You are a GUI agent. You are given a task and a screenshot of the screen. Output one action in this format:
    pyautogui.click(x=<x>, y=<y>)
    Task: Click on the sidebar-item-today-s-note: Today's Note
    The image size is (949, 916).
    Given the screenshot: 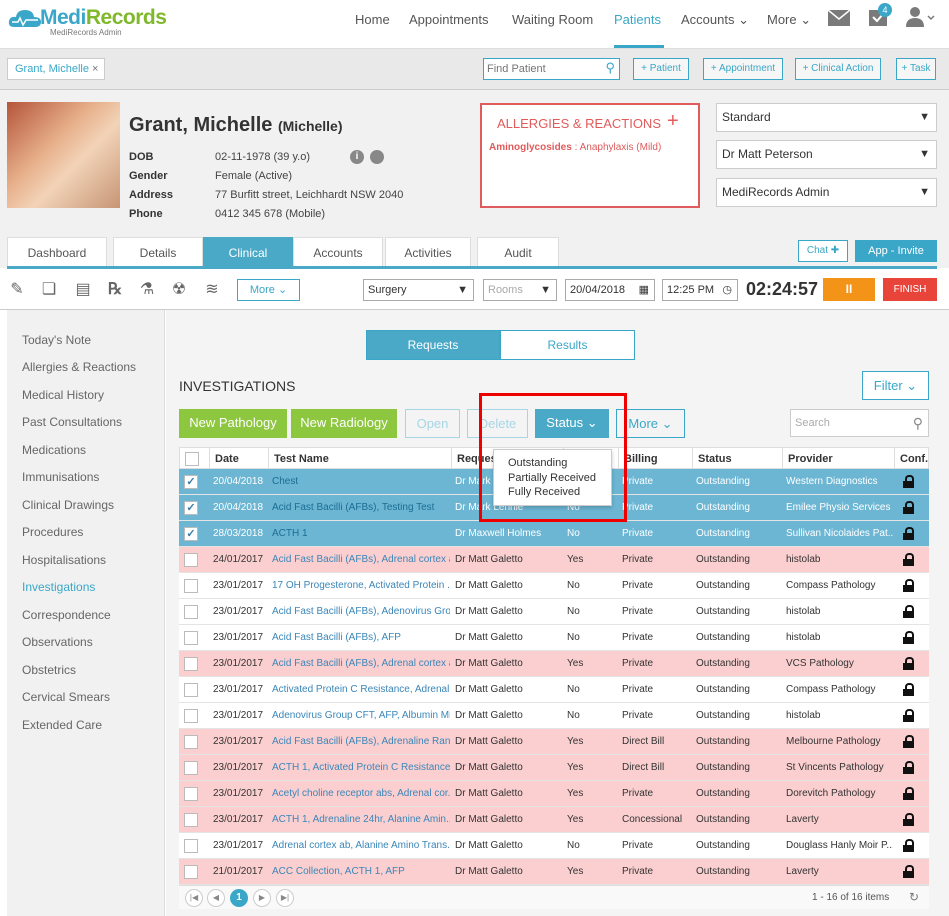 What is the action you would take?
    pyautogui.click(x=56, y=340)
    